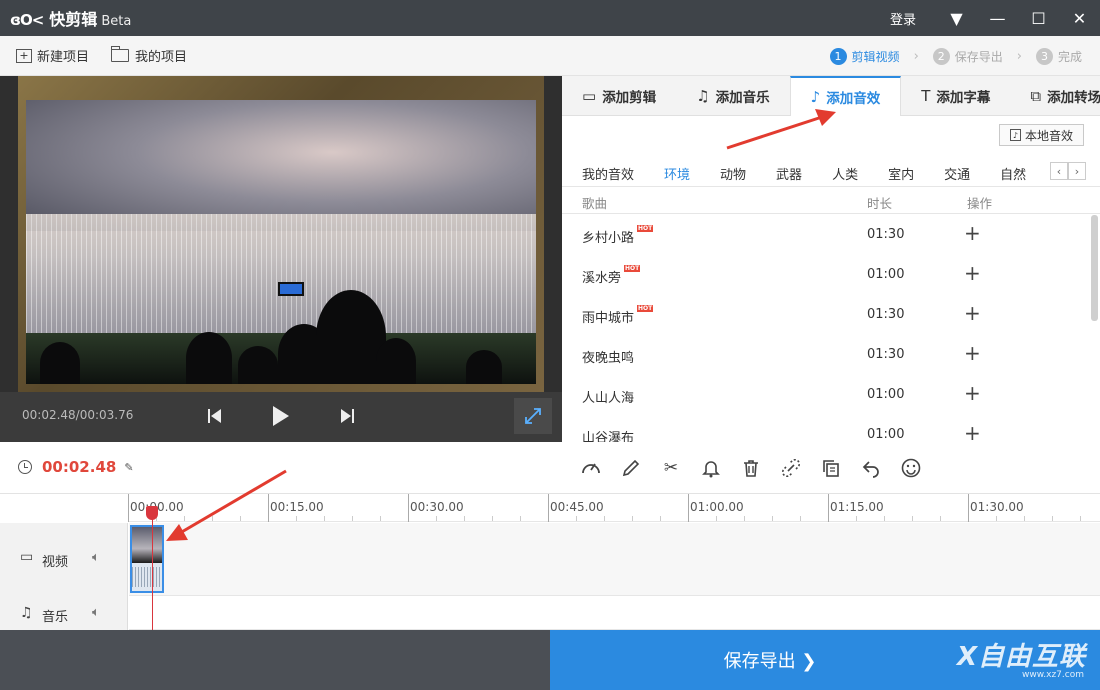 This screenshot has height=690, width=1100. What do you see at coordinates (614, 613) in the screenshot?
I see `music-track` at bounding box center [614, 613].